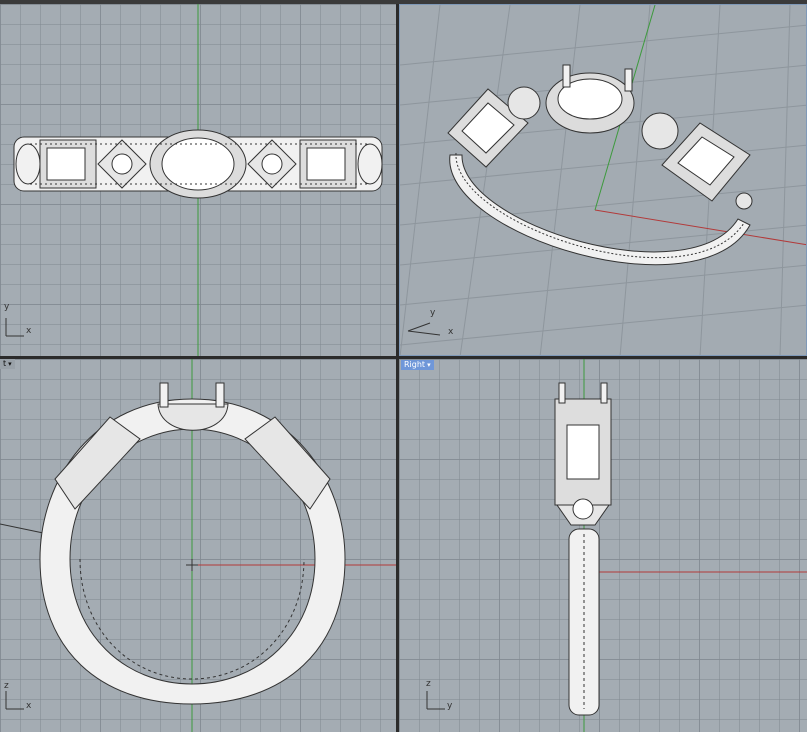 This screenshot has width=807, height=732. What do you see at coordinates (700, 227) in the screenshot?
I see `x-axis-line` at bounding box center [700, 227].